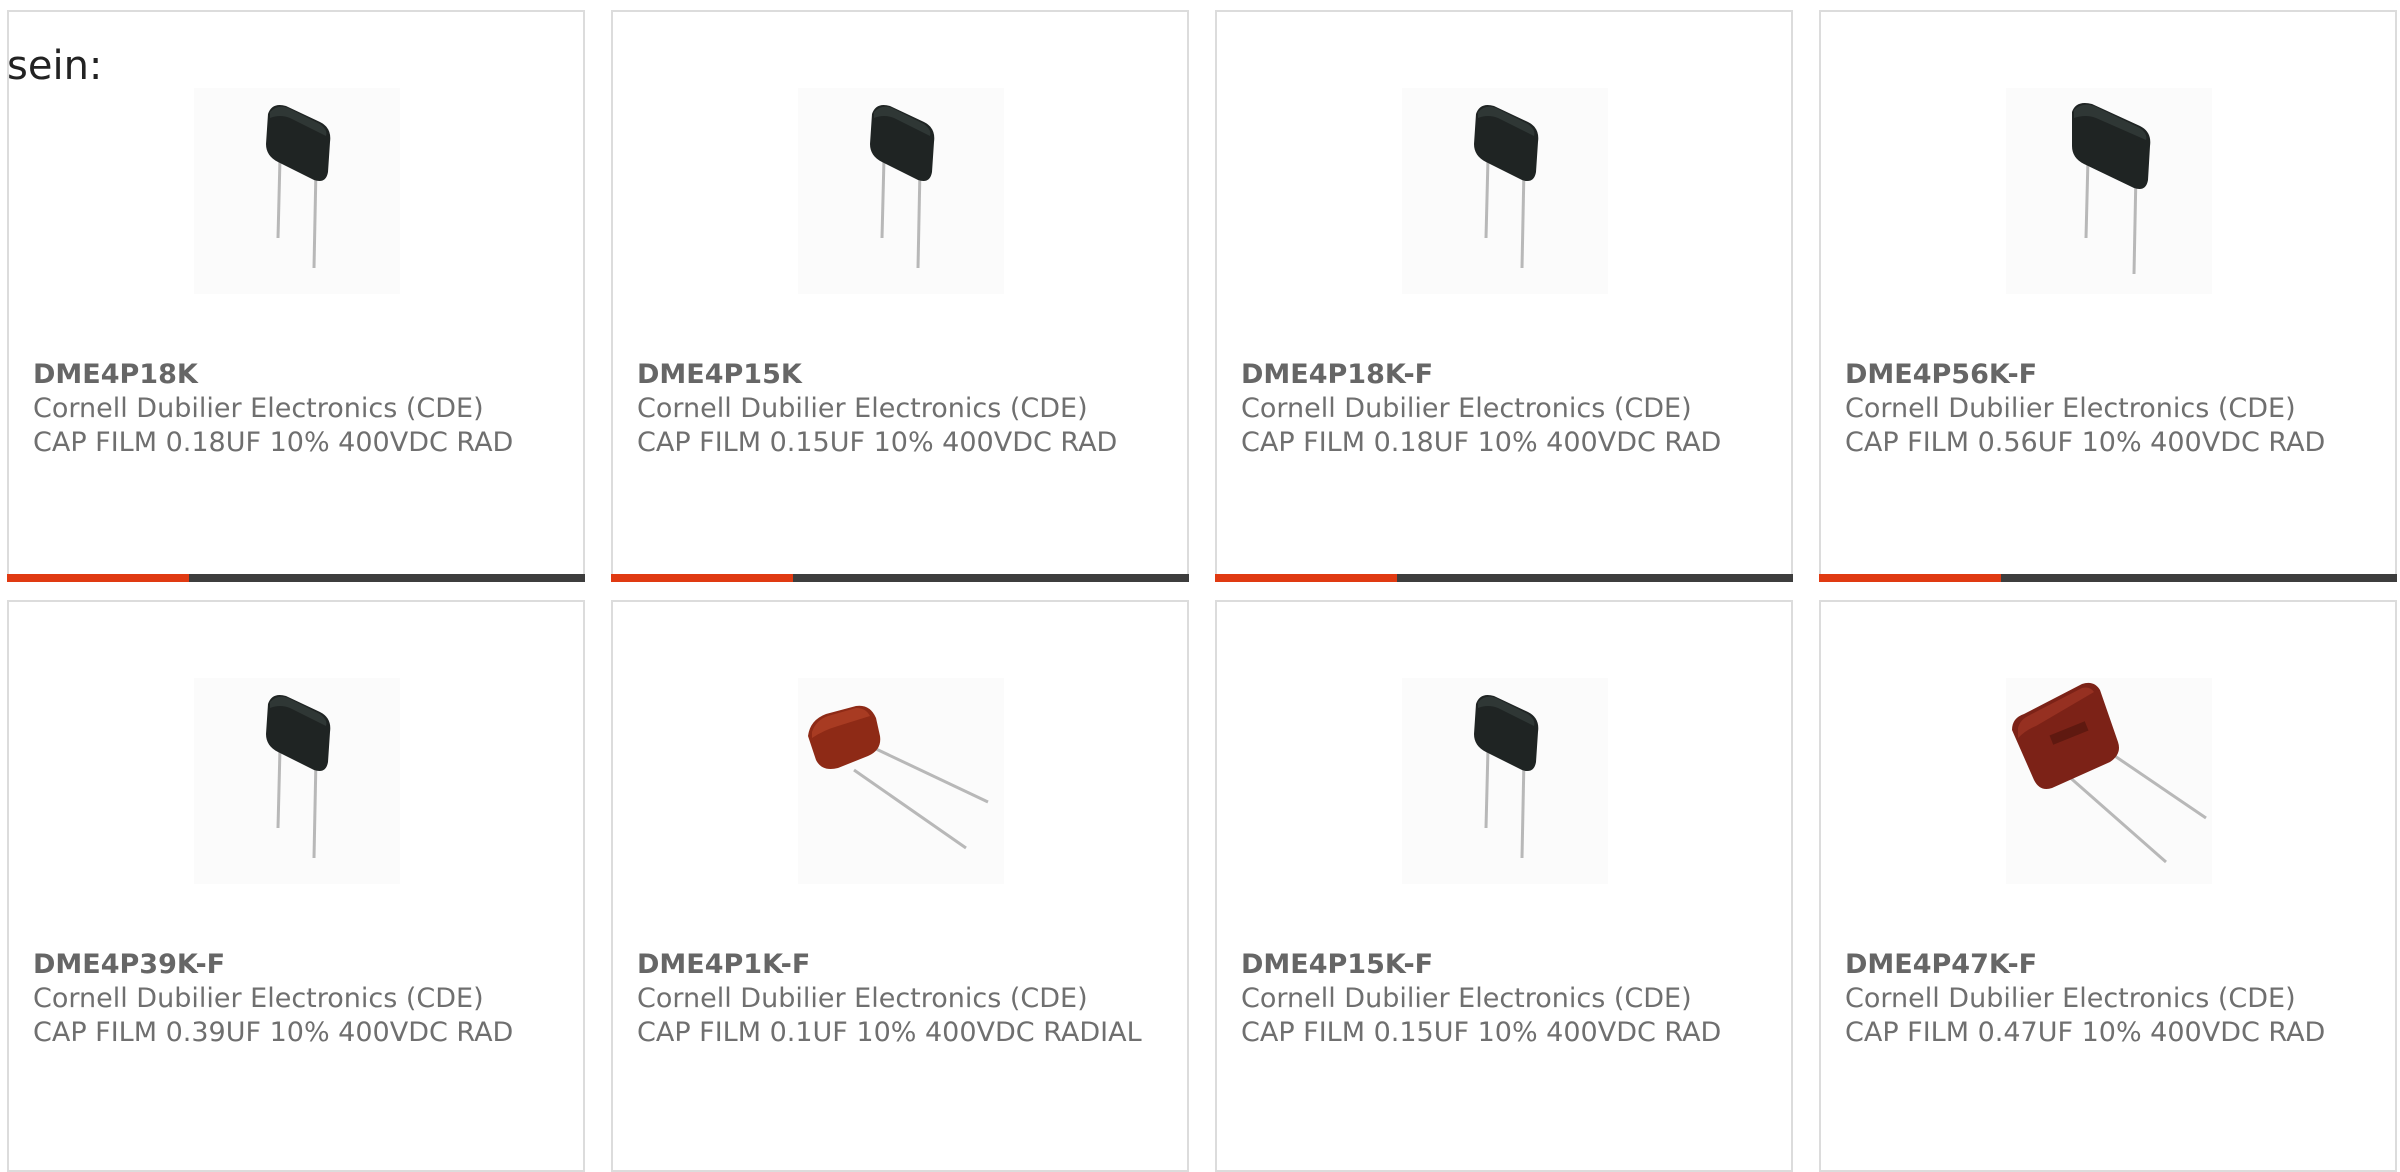 The image size is (2400, 1172). Describe the element at coordinates (2085, 1032) in the screenshot. I see `product-description: CAP FILM 0.47UF 10% 400VDC RAD` at that location.